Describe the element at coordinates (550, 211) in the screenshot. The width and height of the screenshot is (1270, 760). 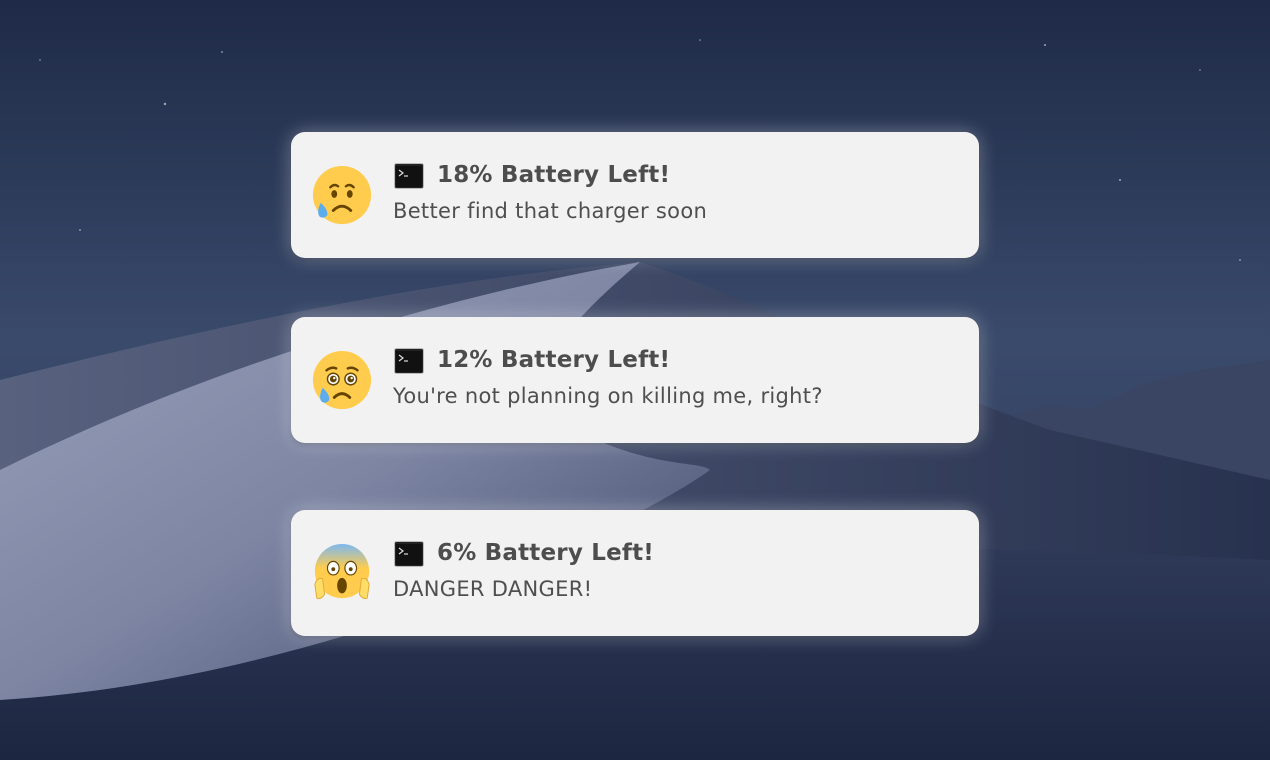
I see `notification-body: Better find that charger soon` at that location.